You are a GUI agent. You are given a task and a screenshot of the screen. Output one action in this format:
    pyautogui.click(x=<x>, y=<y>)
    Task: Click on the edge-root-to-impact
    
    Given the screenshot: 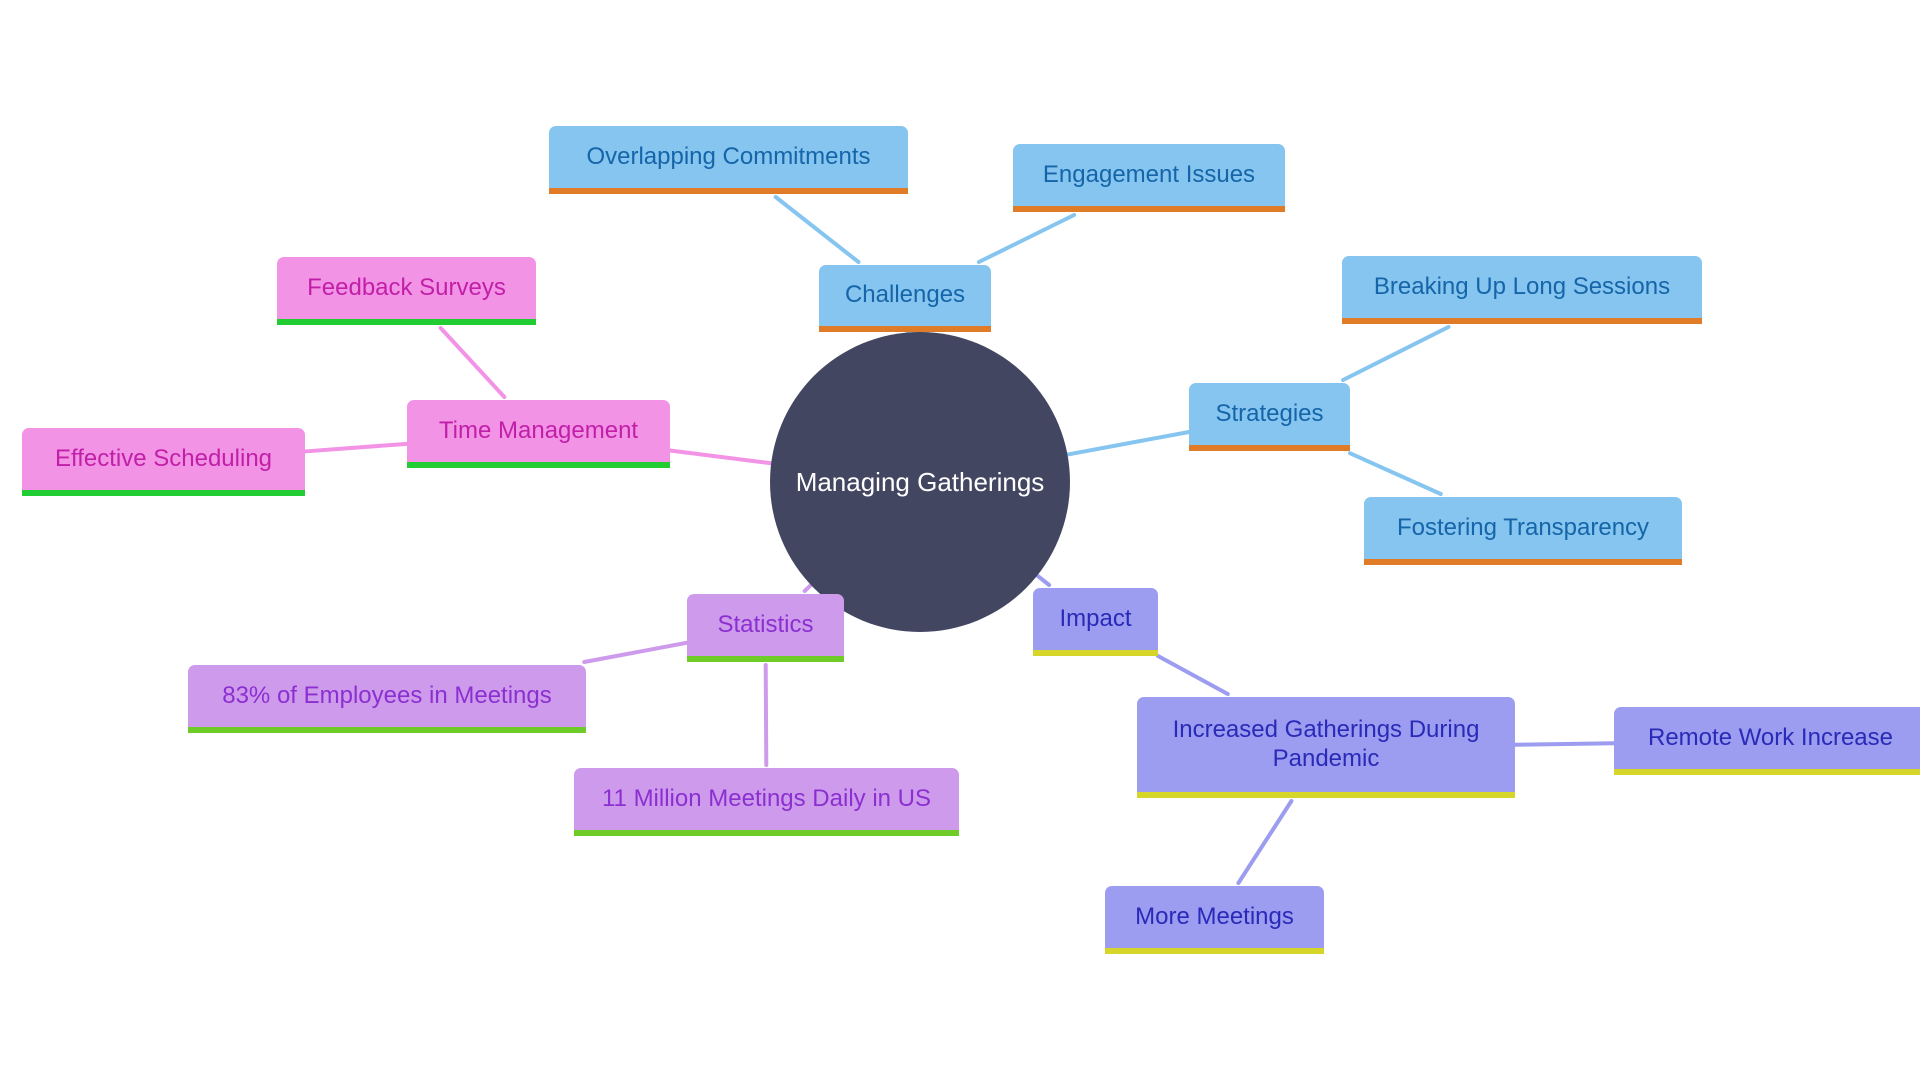 What is the action you would take?
    pyautogui.click(x=1043, y=580)
    